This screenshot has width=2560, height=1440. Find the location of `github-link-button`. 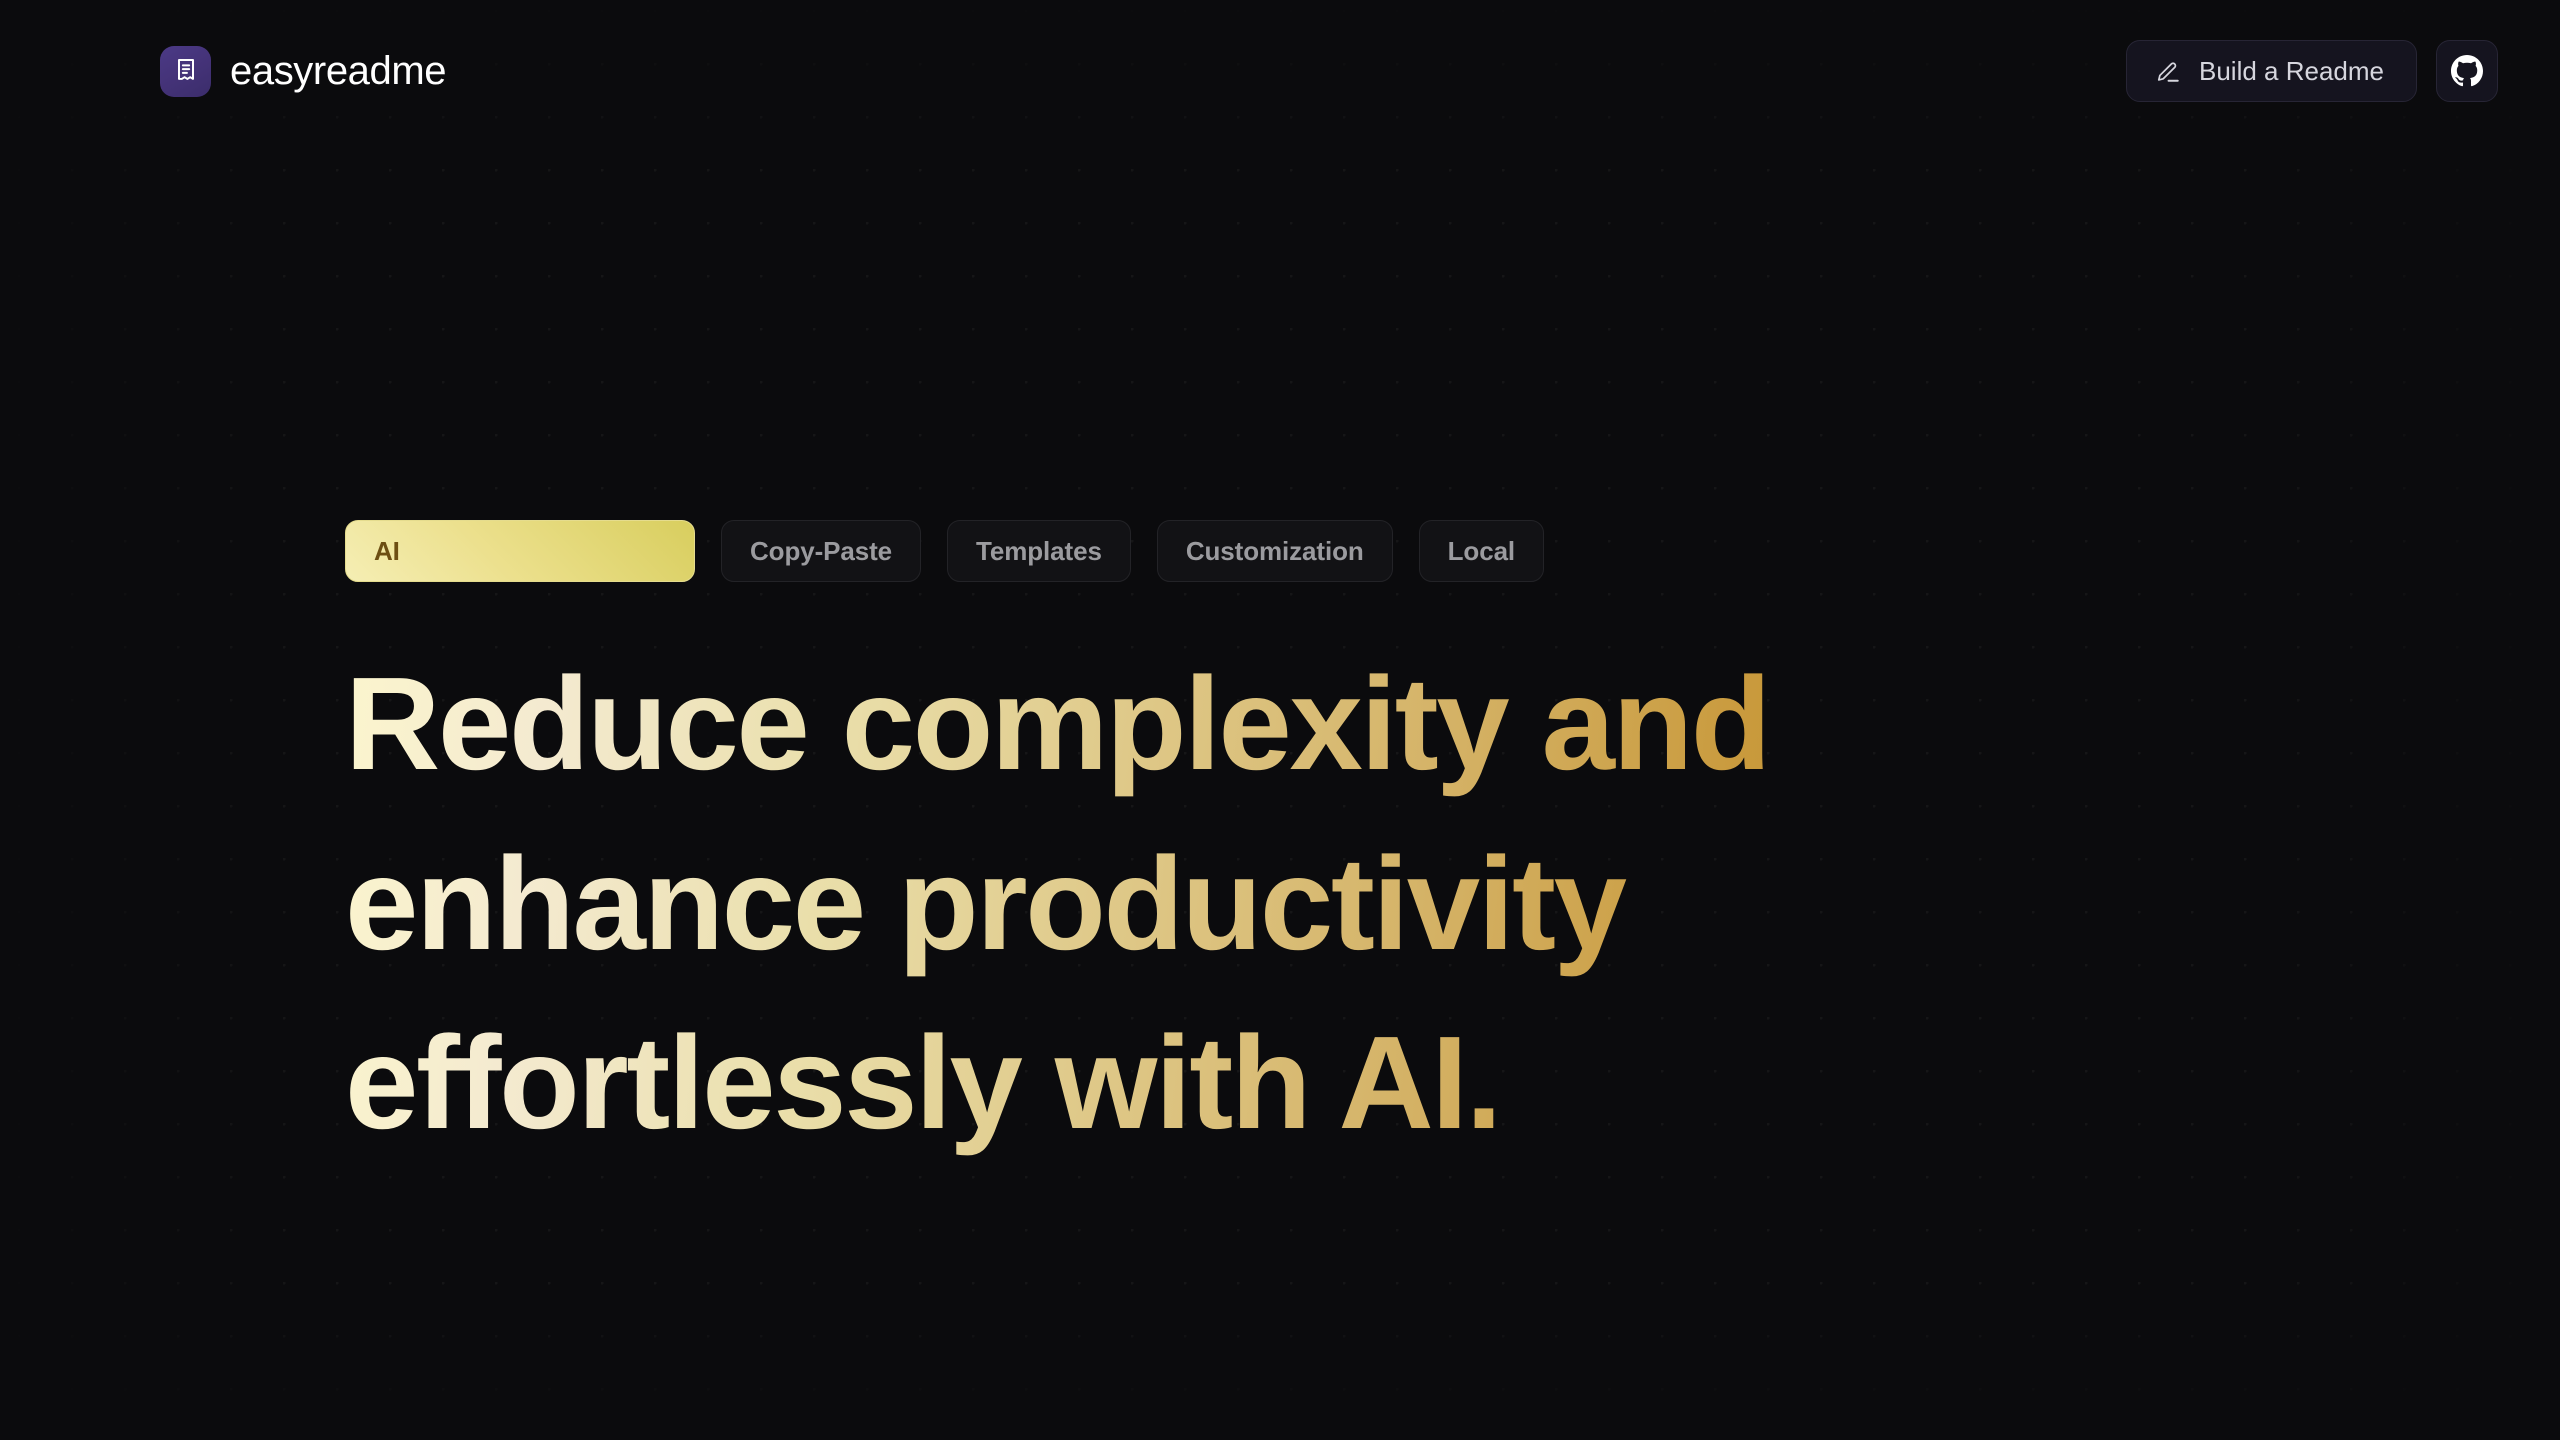

github-link-button is located at coordinates (2467, 71).